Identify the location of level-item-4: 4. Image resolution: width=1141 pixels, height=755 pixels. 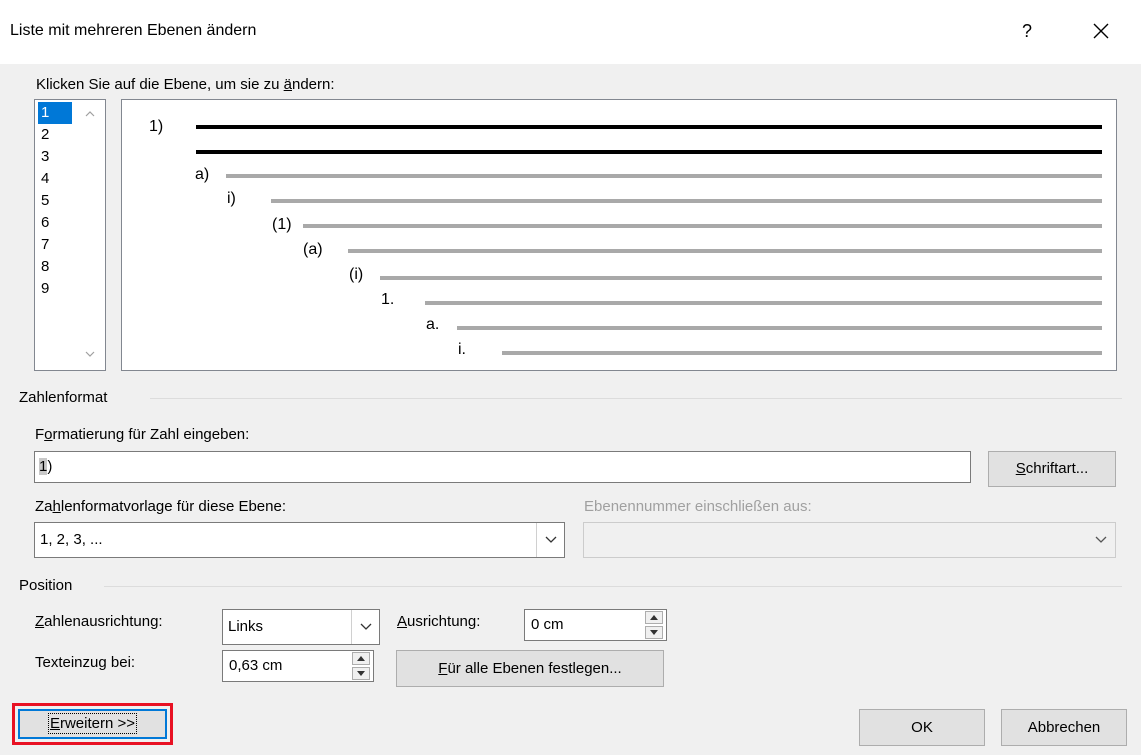
(55, 179).